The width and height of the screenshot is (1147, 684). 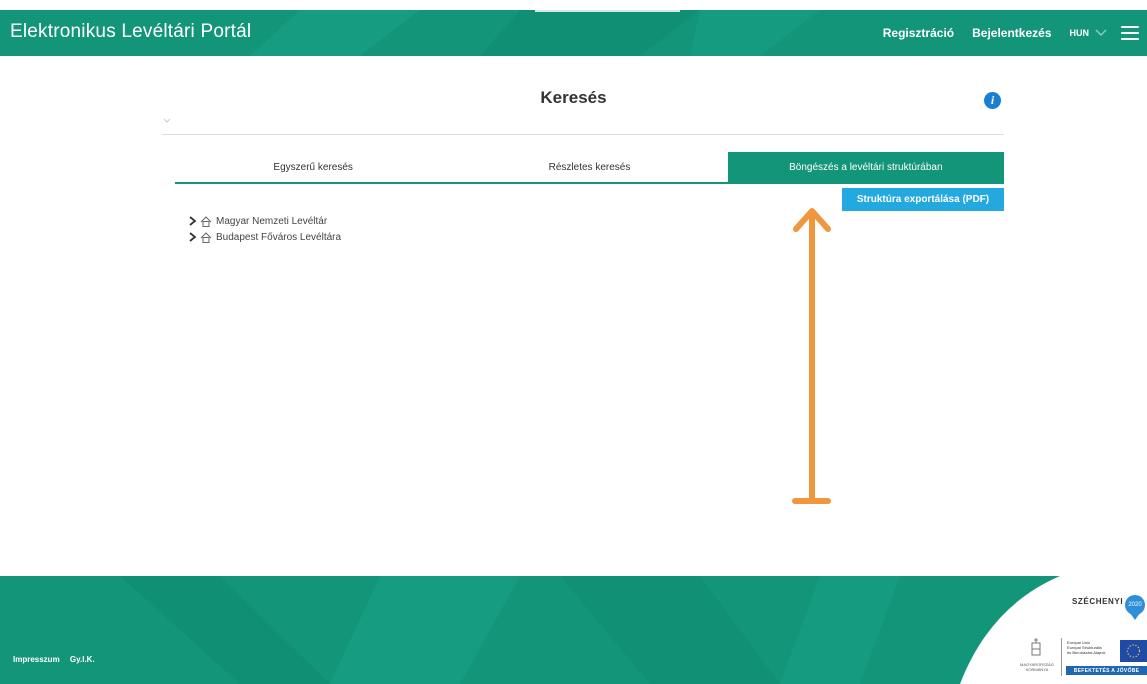 What do you see at coordinates (1098, 601) in the screenshot?
I see `szechenyi-logo-text: SZÉCHENYI` at bounding box center [1098, 601].